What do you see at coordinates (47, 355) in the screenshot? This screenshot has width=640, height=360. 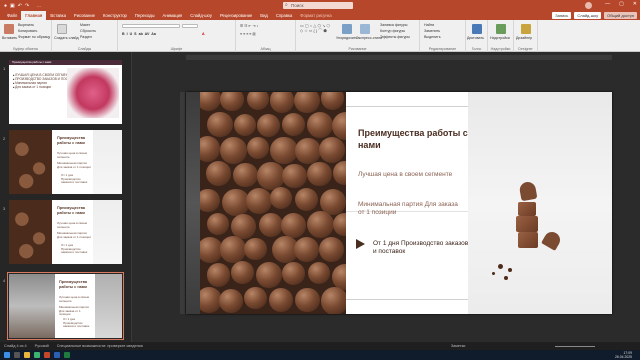 I see `powerpoint-icon` at bounding box center [47, 355].